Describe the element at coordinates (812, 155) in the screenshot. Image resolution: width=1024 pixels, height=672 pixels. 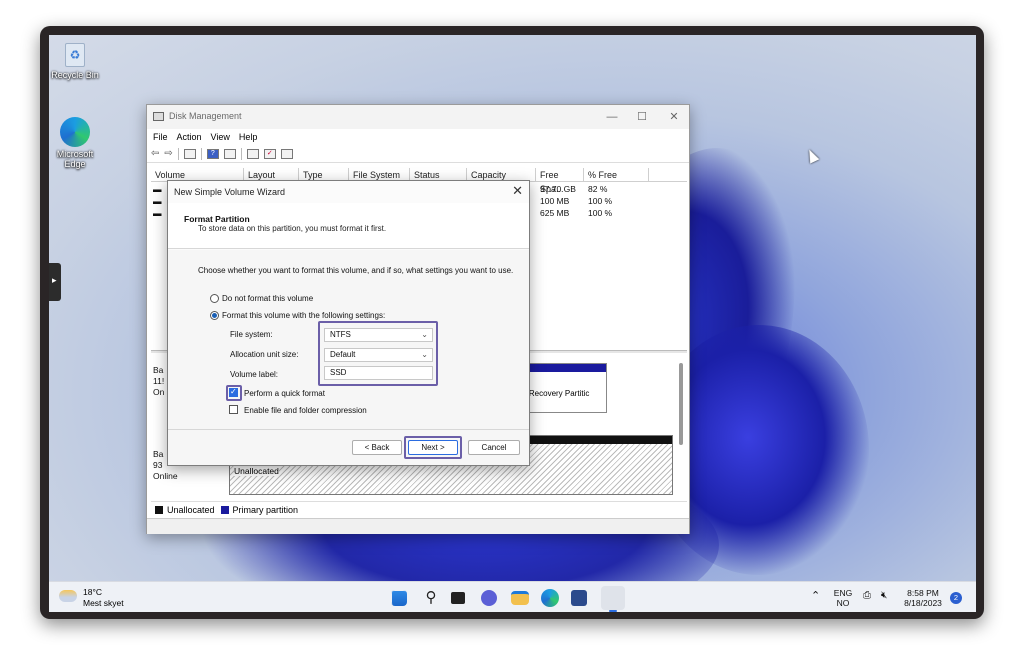
I see `mouse-cursor` at that location.